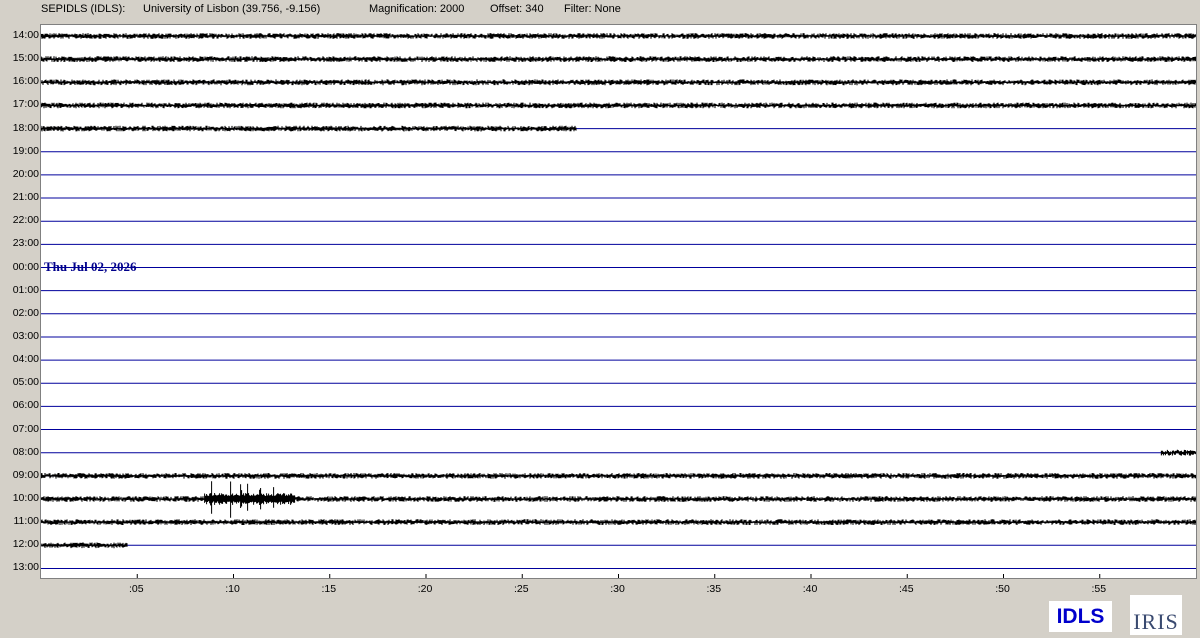  What do you see at coordinates (25, 197) in the screenshot?
I see `time-label: 21:00` at bounding box center [25, 197].